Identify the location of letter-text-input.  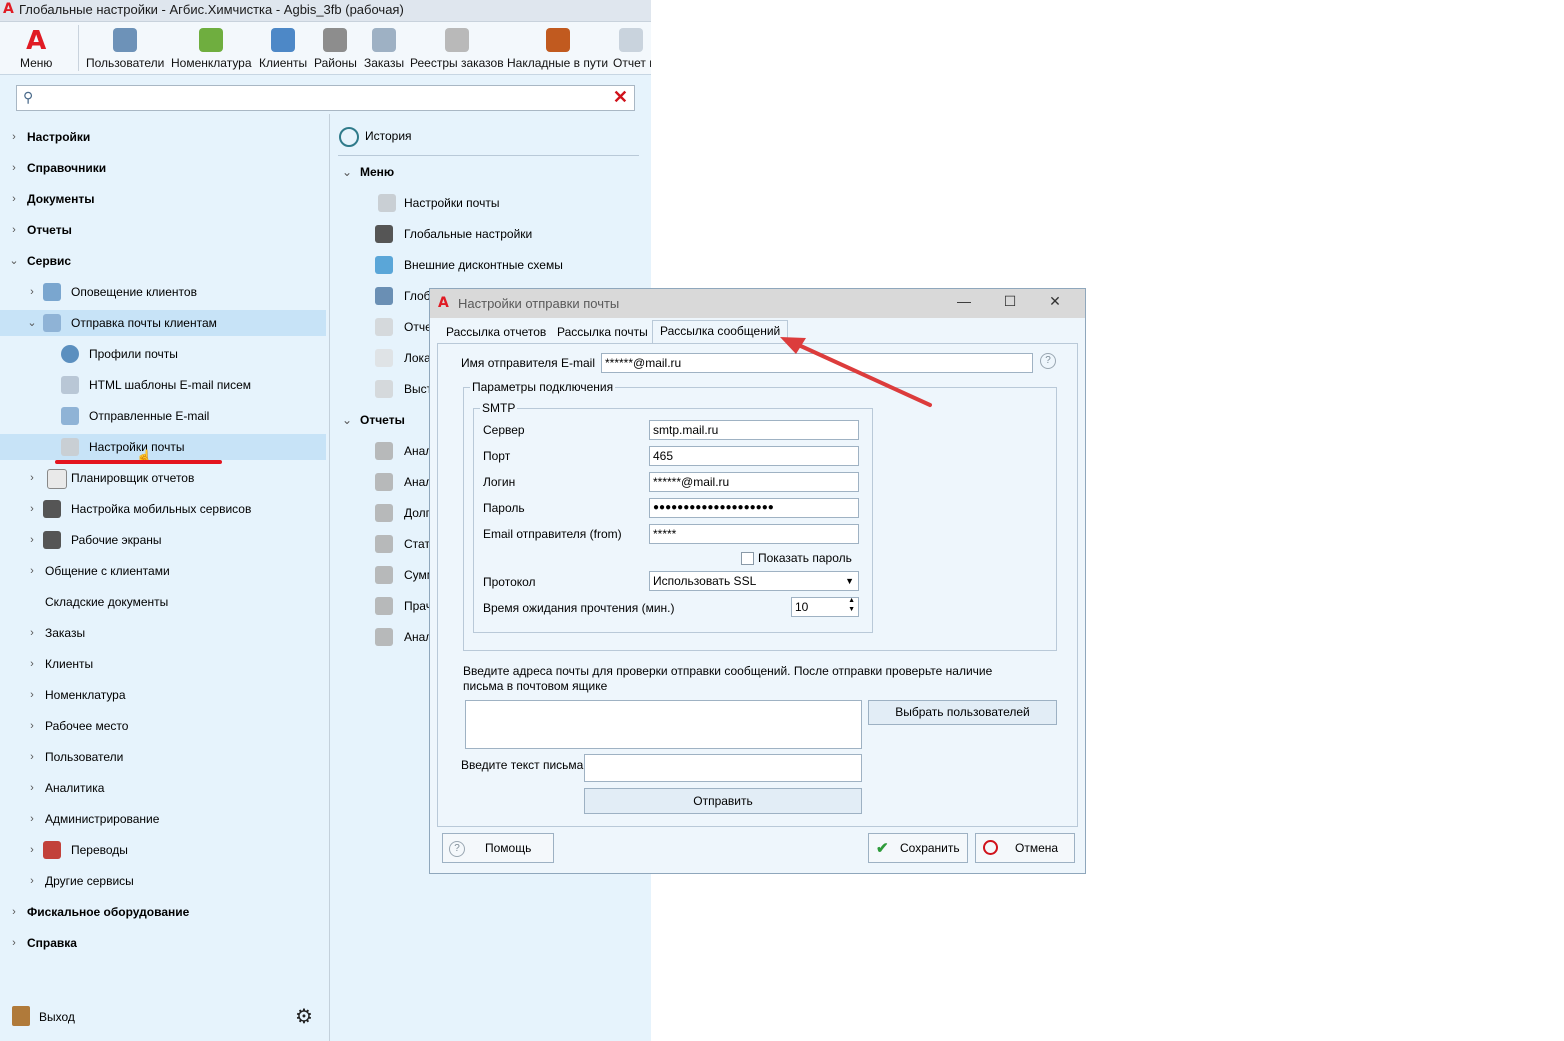
(723, 768).